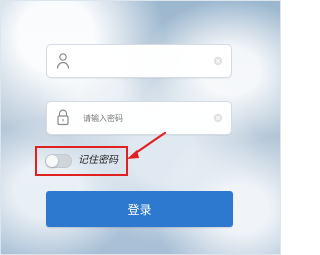 The image size is (320, 255). Describe the element at coordinates (98, 160) in the screenshot. I see `remember-password-label: 记住密码` at that location.